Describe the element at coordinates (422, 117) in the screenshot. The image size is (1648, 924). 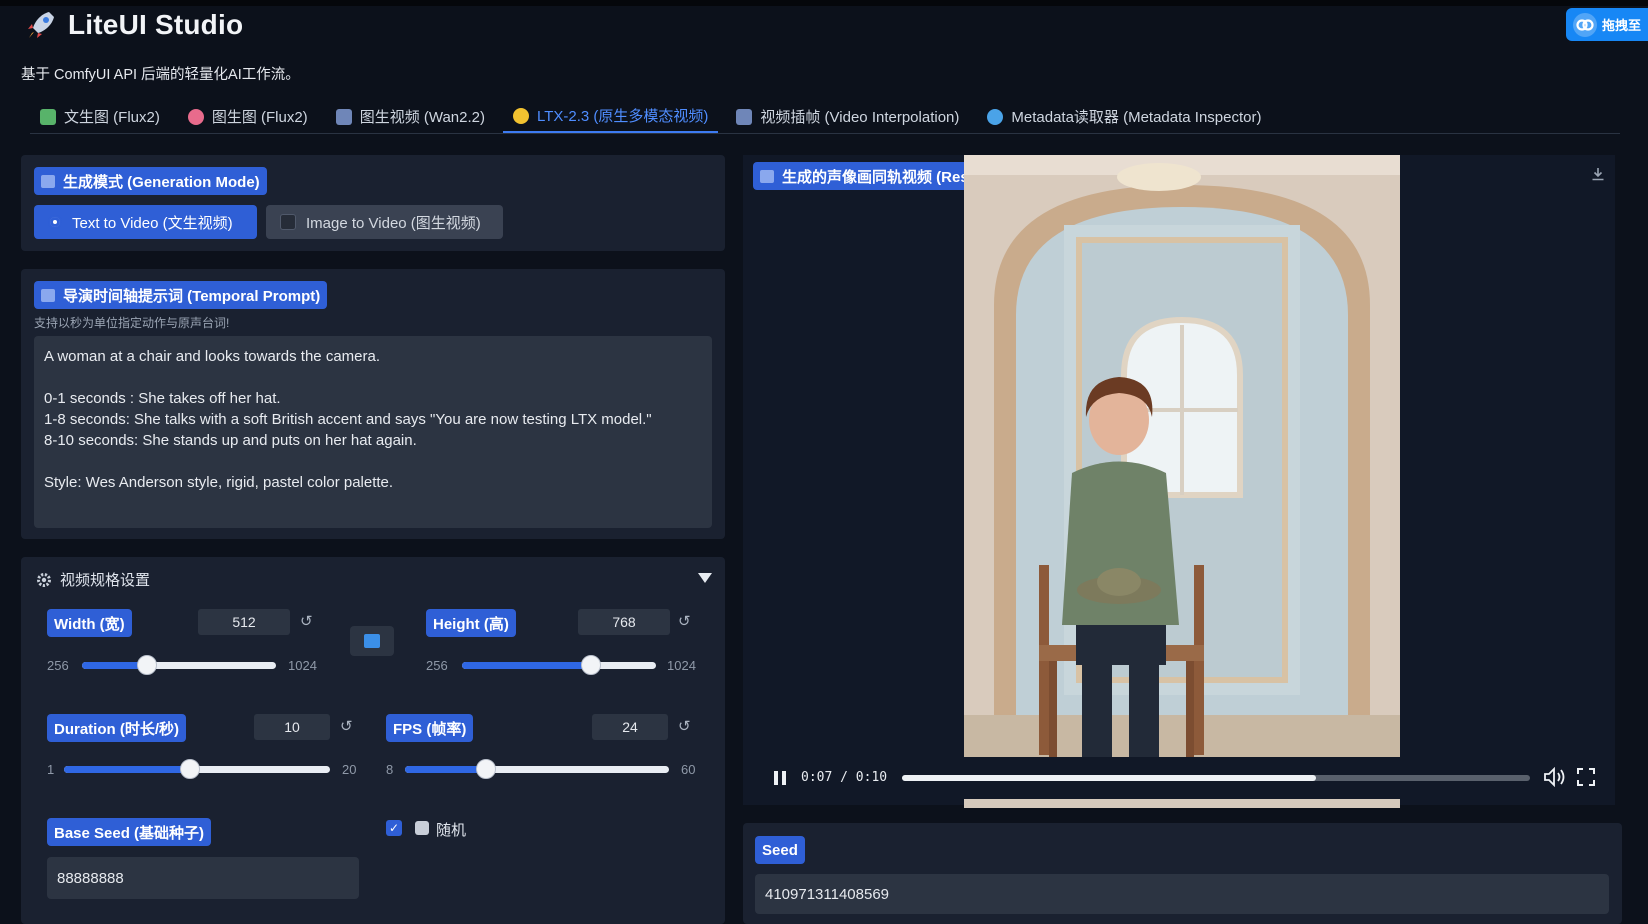
I see `tab-label: 图生视频 (Wan2.2)` at that location.